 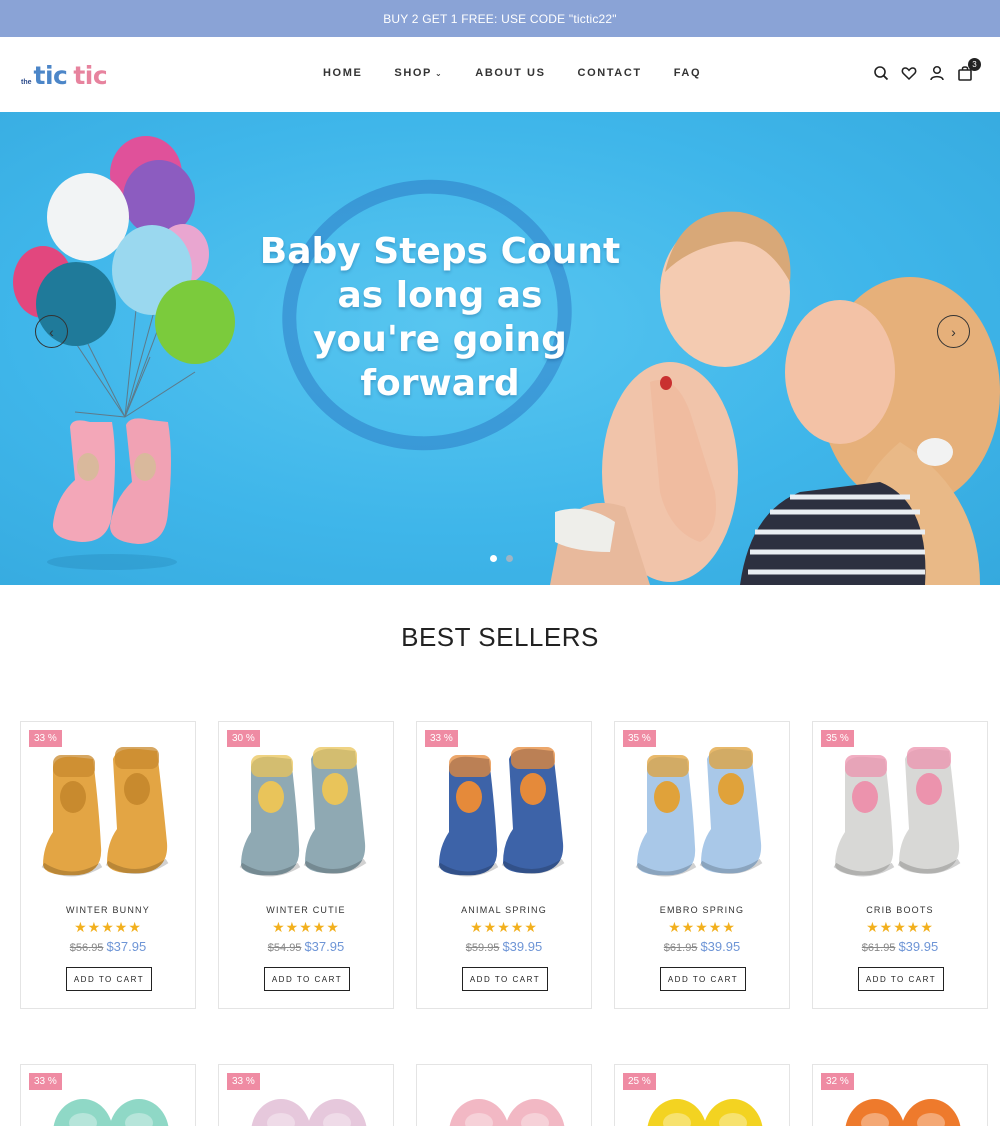 I want to click on promo-text: BUY 2 GET 1 FREE: USE CODE "tictic22", so click(x=500, y=18).